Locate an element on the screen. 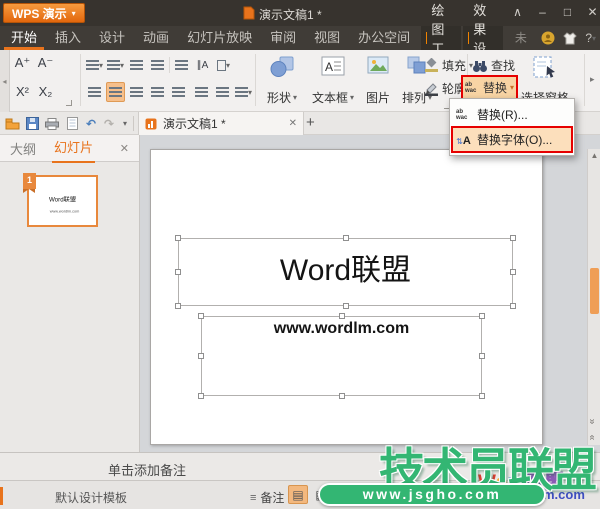 The height and width of the screenshot is (509, 600). title-textbox: Word联盟 is located at coordinates (345, 272).